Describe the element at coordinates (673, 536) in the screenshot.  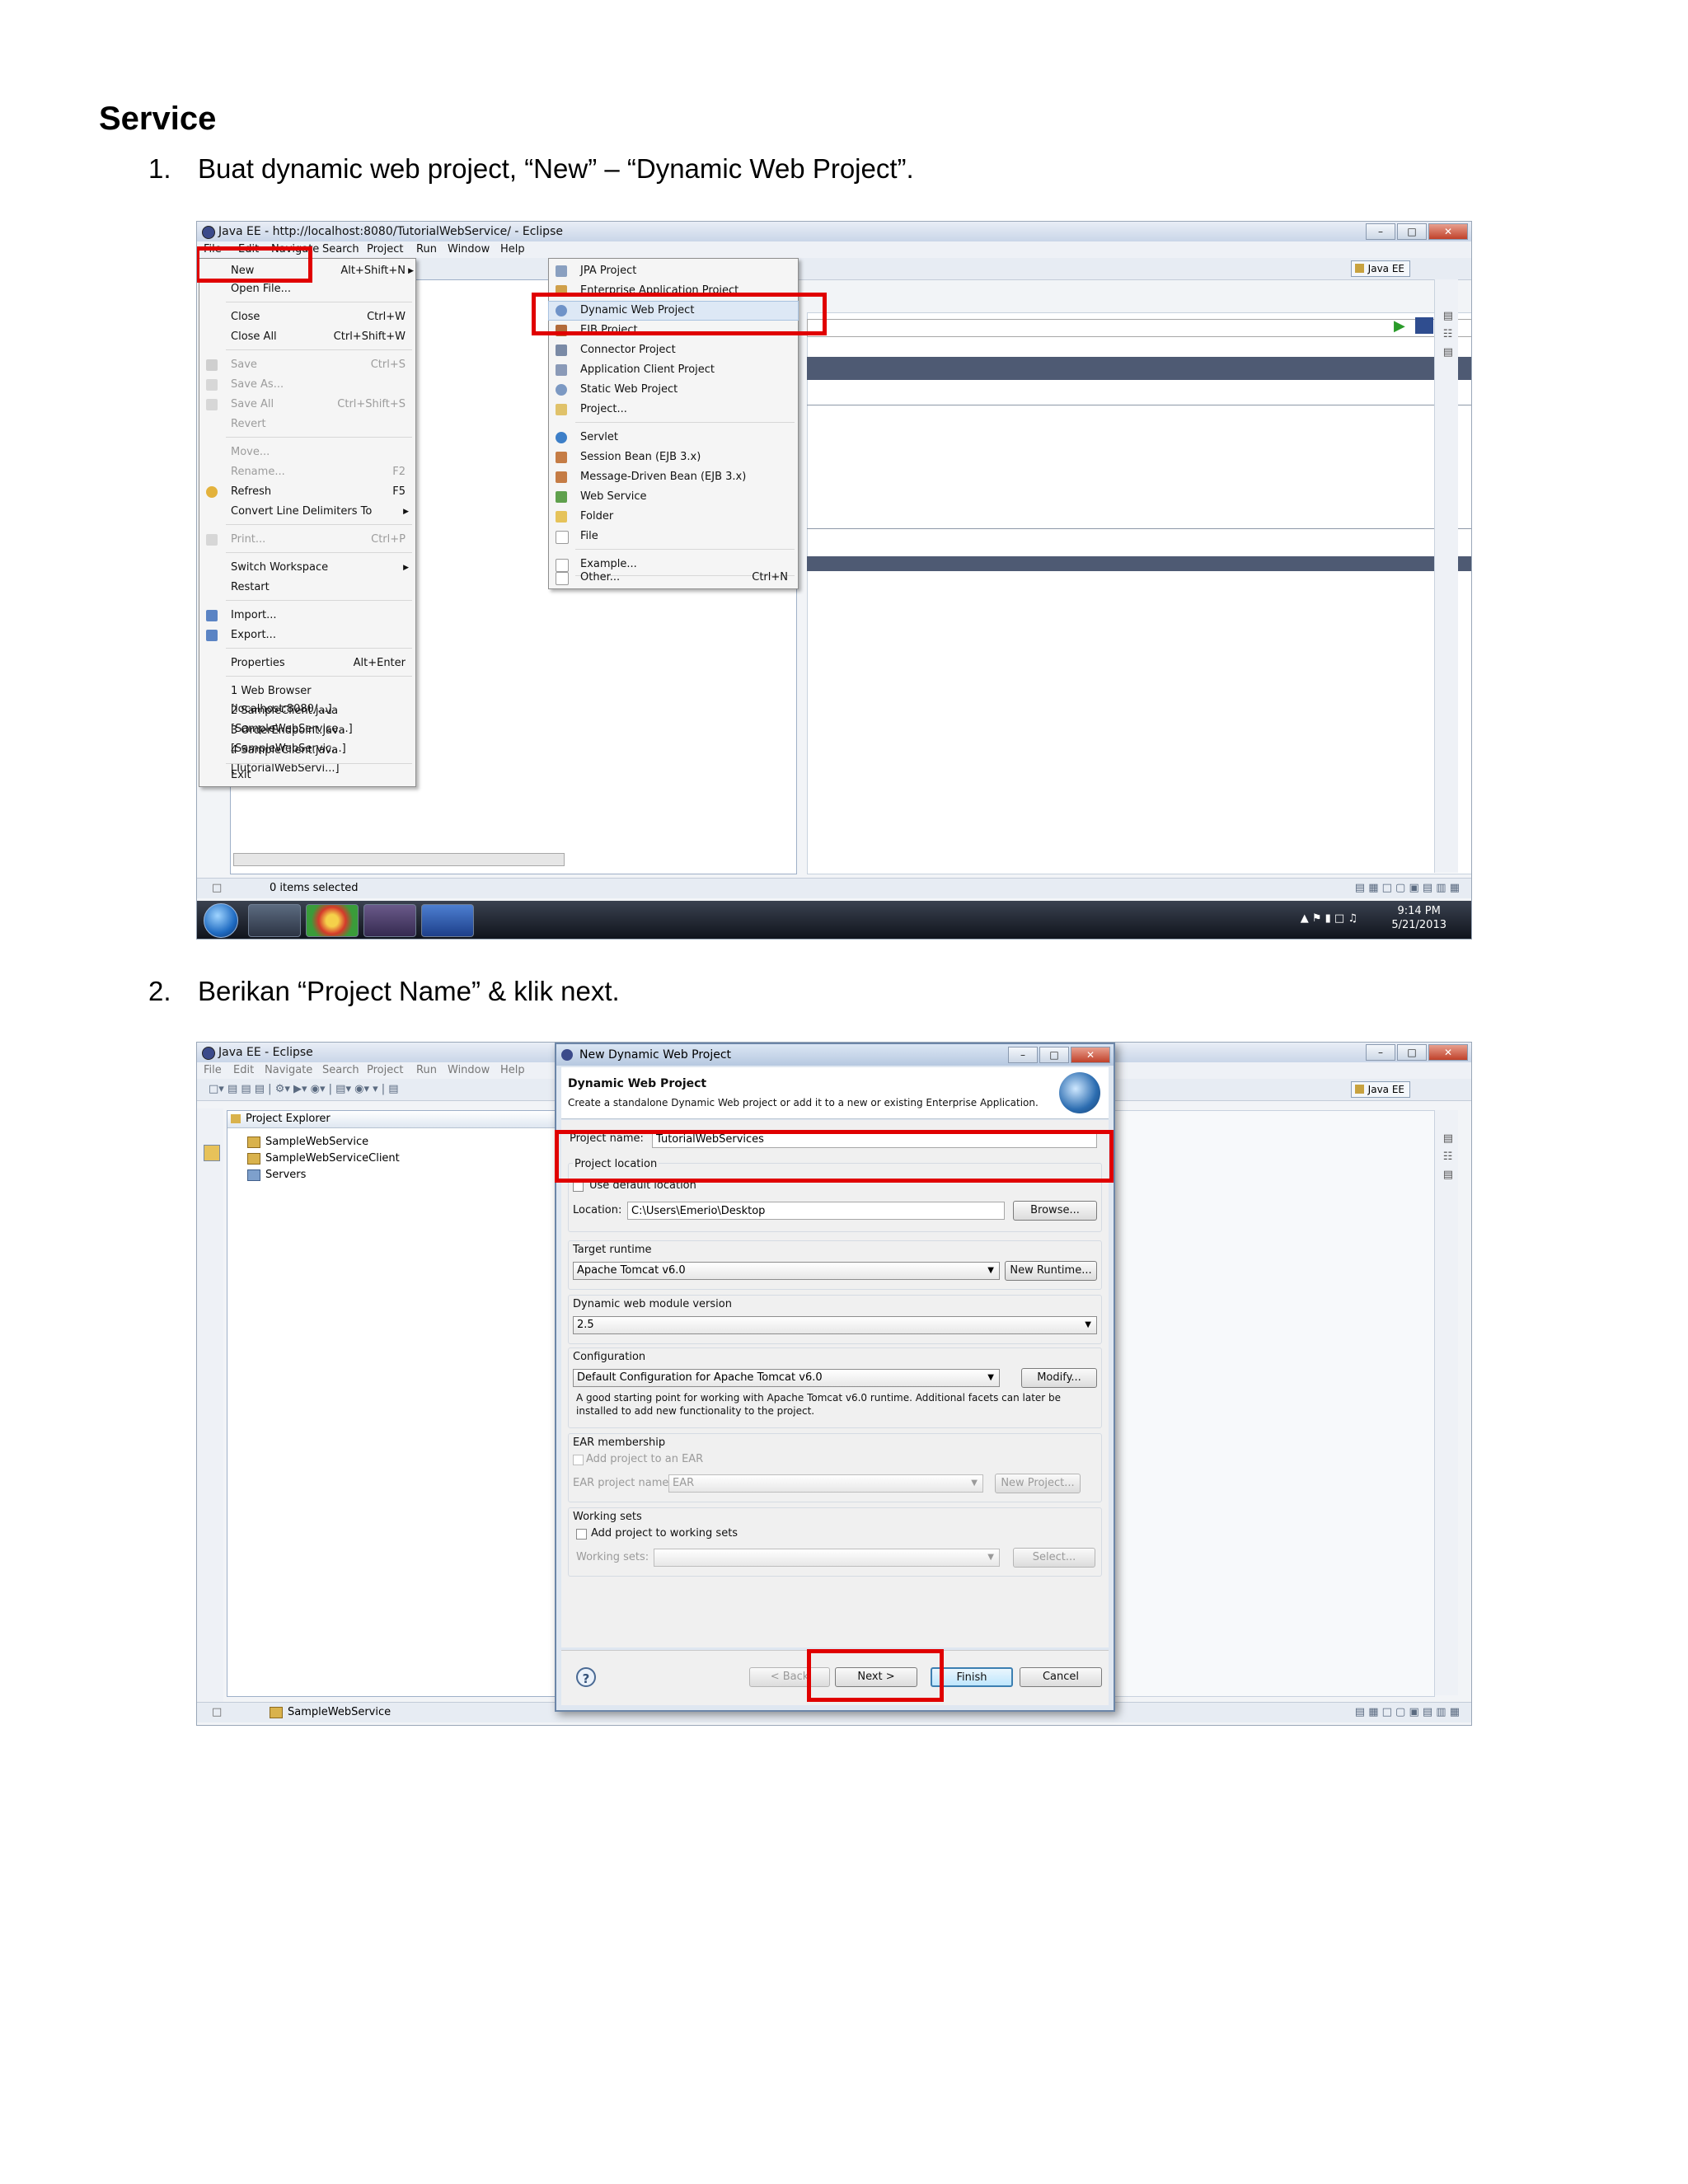
I see `submenu-file: File` at that location.